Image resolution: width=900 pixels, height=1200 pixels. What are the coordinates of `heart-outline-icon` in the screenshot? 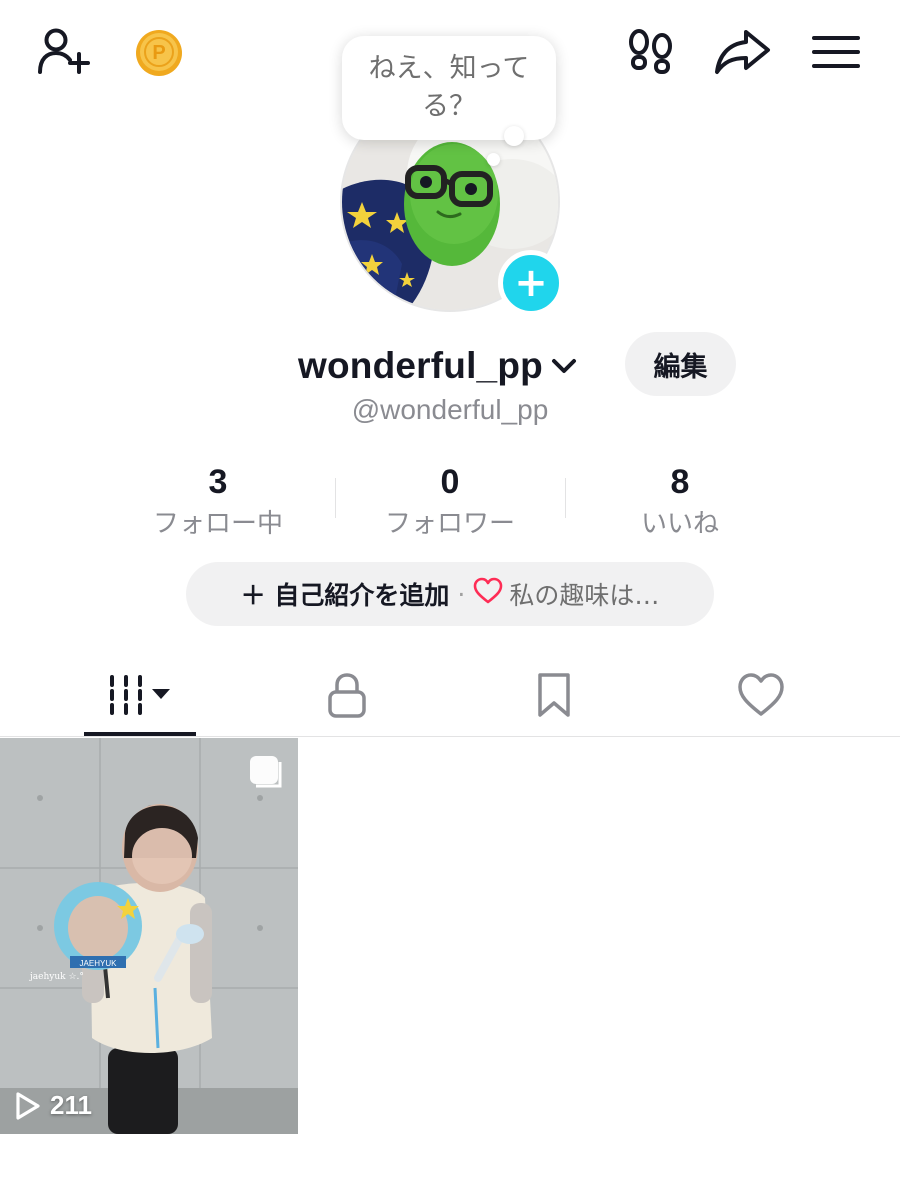 It's located at (488, 594).